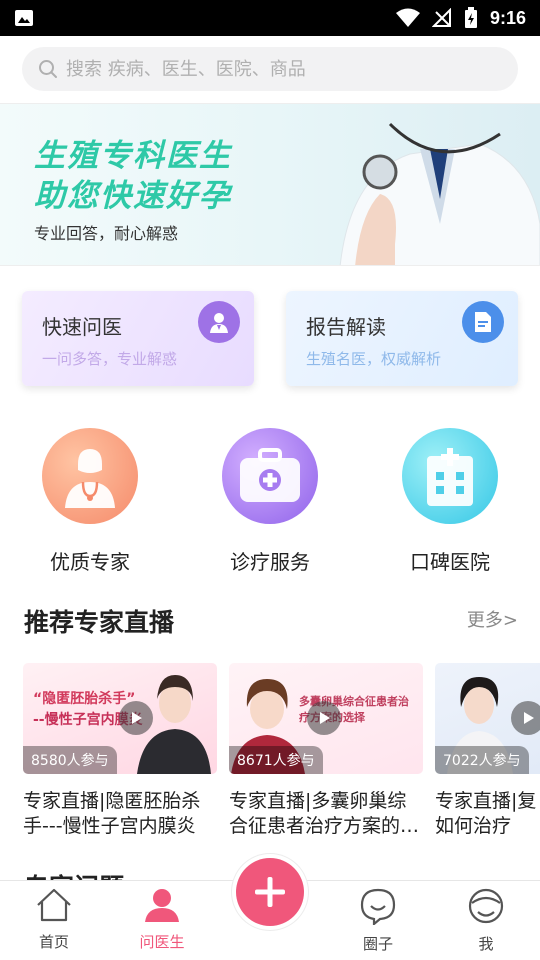 This screenshot has width=540, height=960. I want to click on banner-subtitle: 专业回答，耐心解惑, so click(106, 233).